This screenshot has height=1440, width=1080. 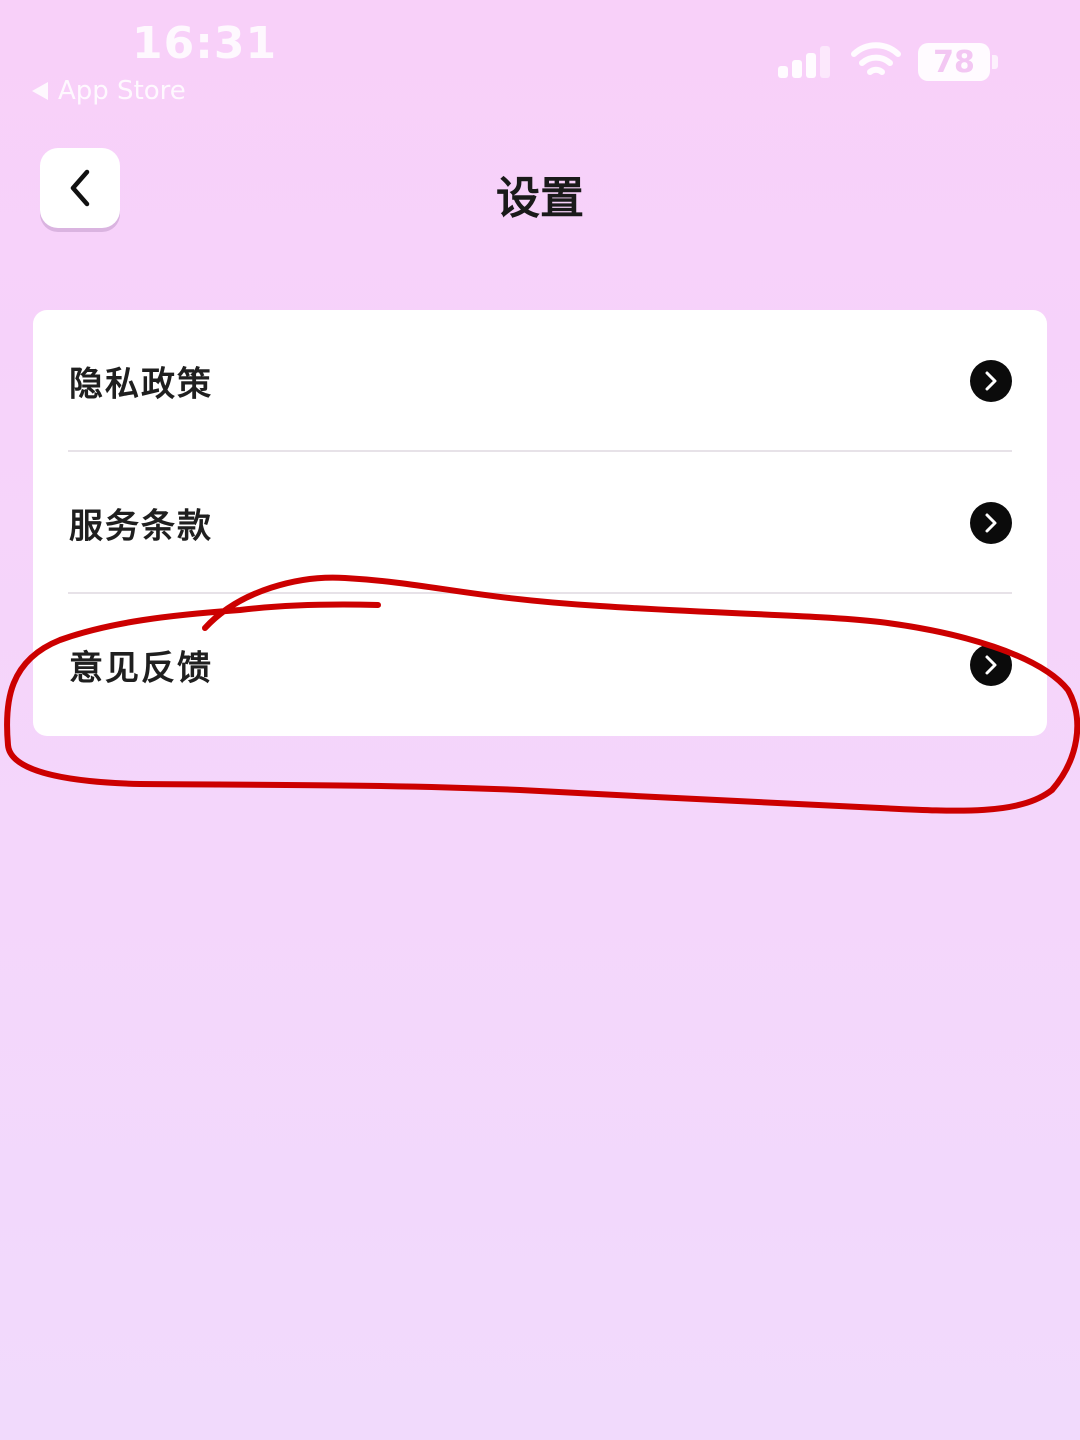 I want to click on status-time: 16:31, so click(x=205, y=43).